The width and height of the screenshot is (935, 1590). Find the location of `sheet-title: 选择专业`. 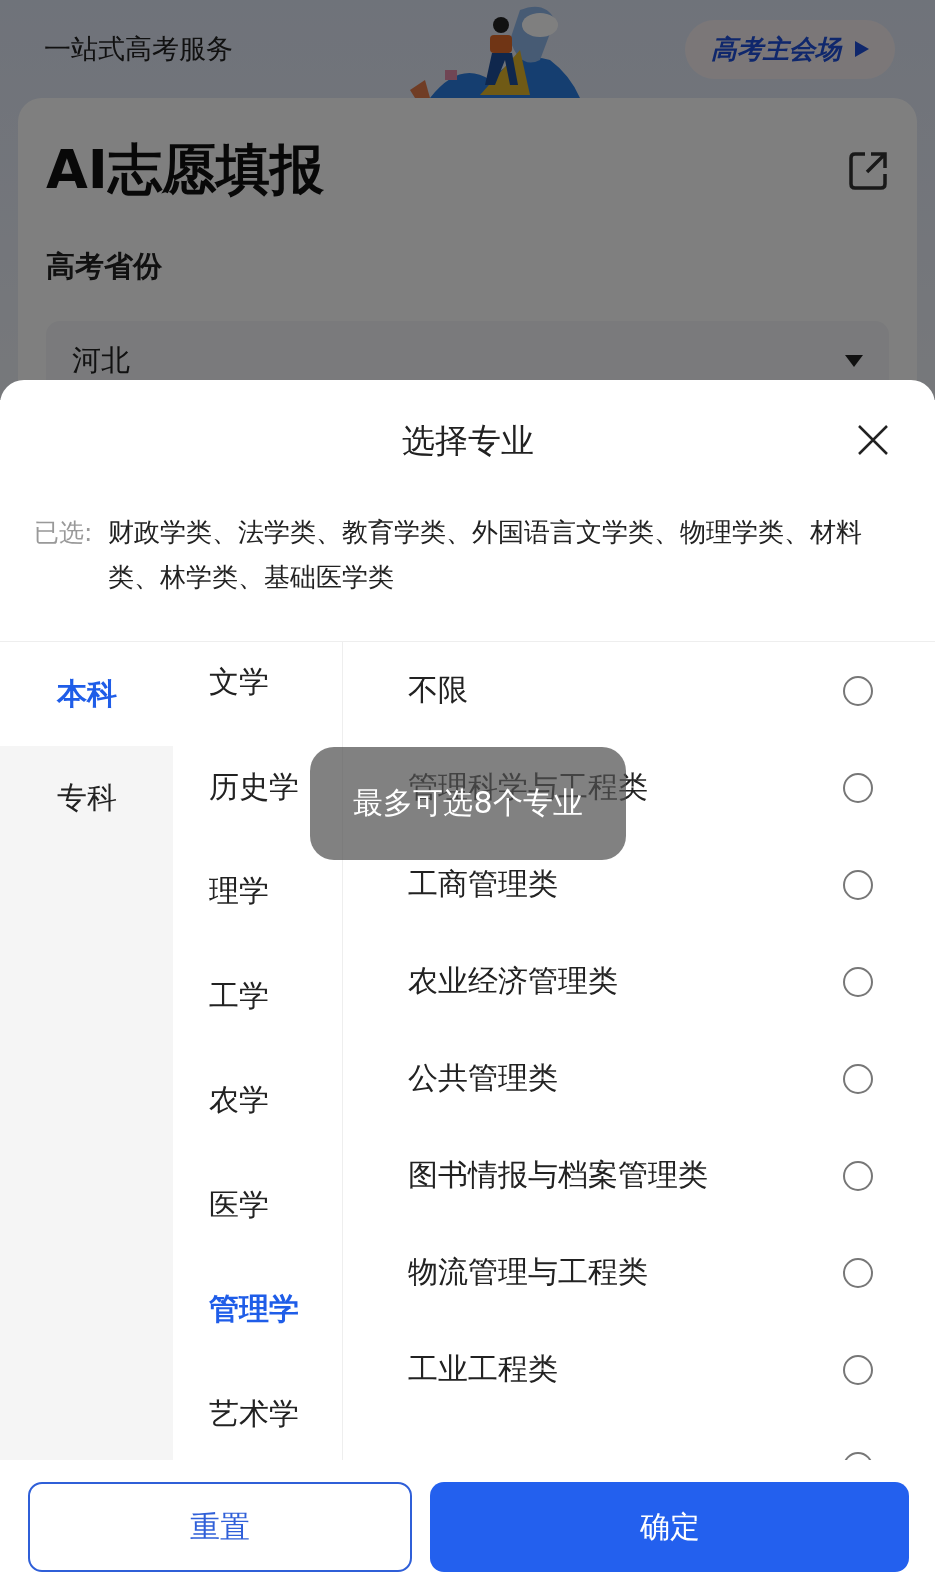

sheet-title: 选择专业 is located at coordinates (467, 440).